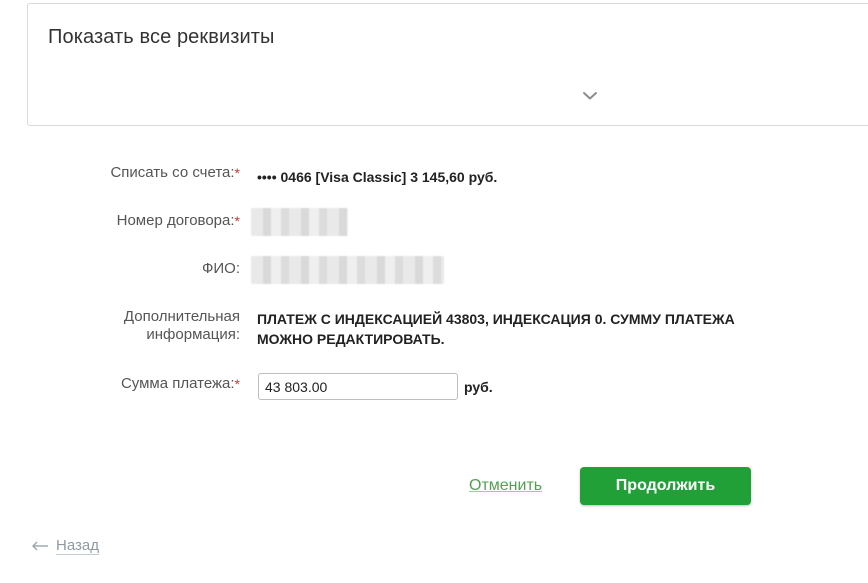  Describe the element at coordinates (665, 486) in the screenshot. I see `continue-button: Продолжить` at that location.